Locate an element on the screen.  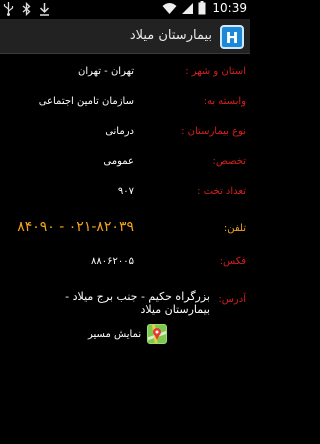
status-bar: 10:39 is located at coordinates (125, 9).